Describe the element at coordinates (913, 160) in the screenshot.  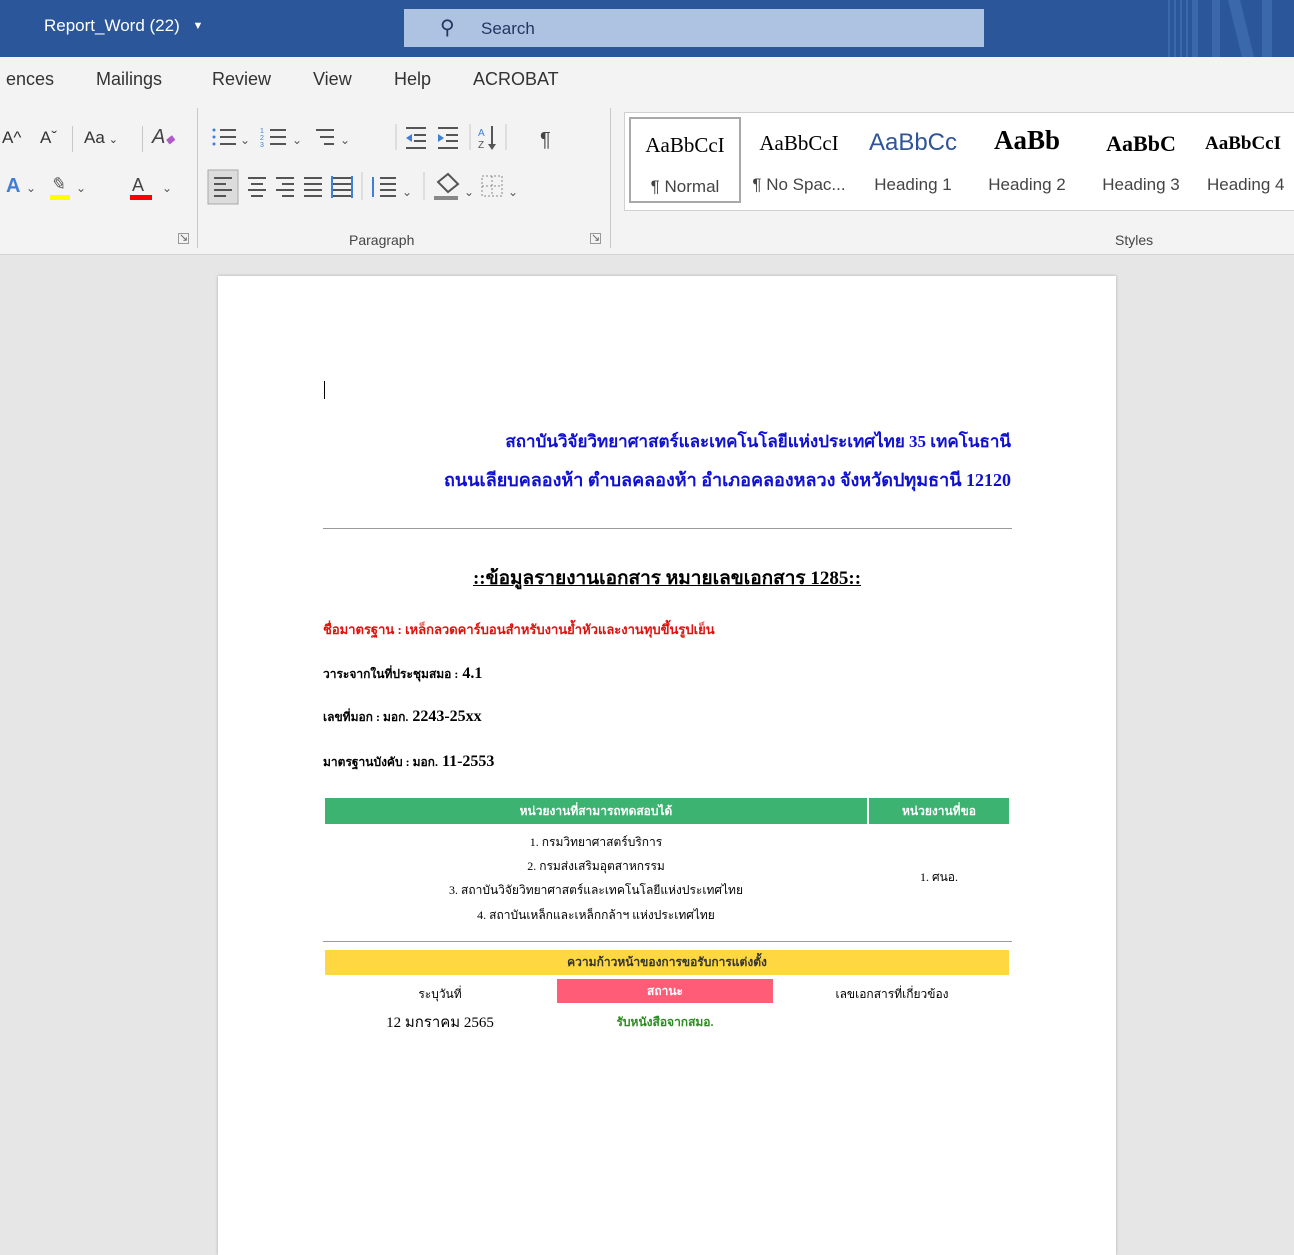
I see `style-heading-1: AaBbCc Heading 1` at that location.